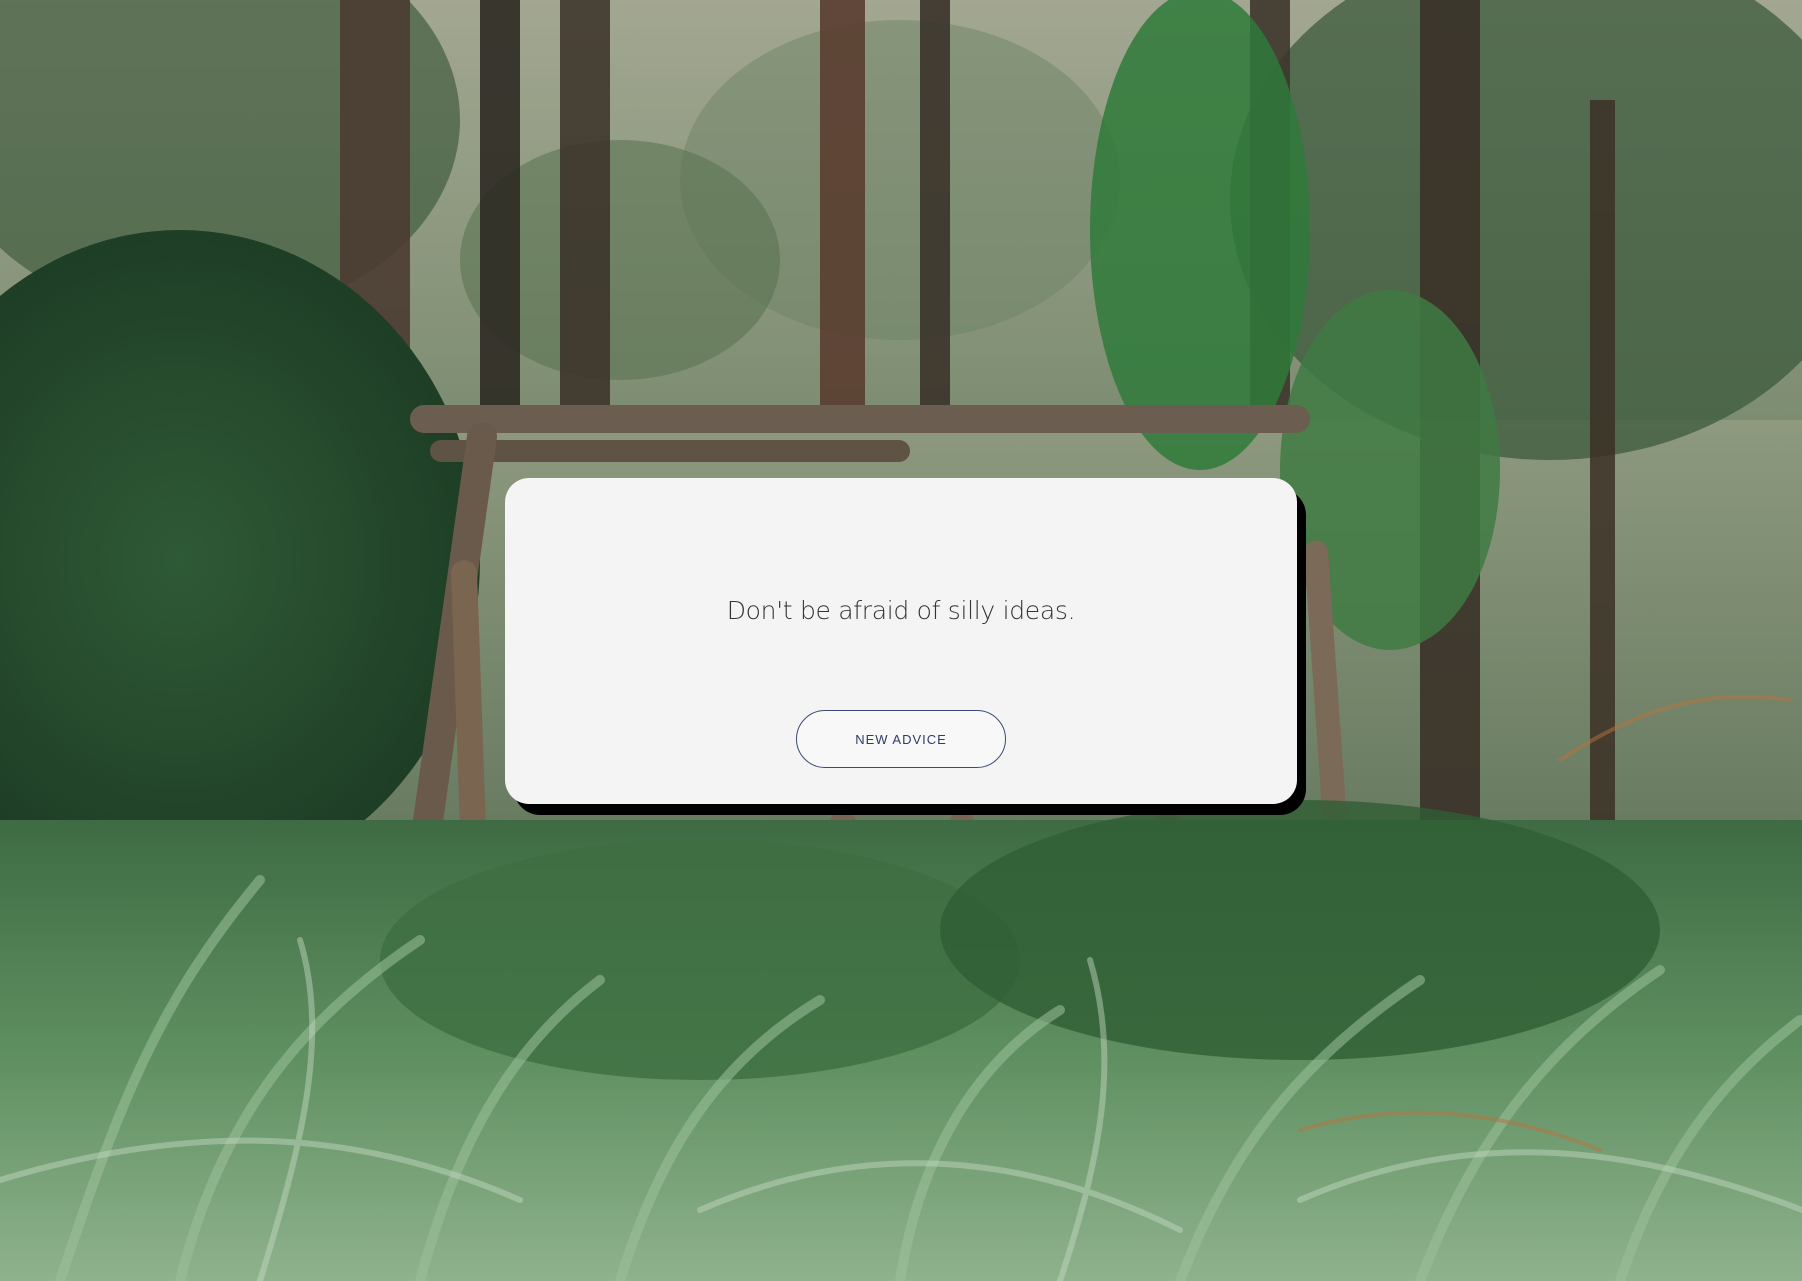 The height and width of the screenshot is (1281, 1802). Describe the element at coordinates (901, 739) in the screenshot. I see `new-advice-button: NEW ADVICE` at that location.